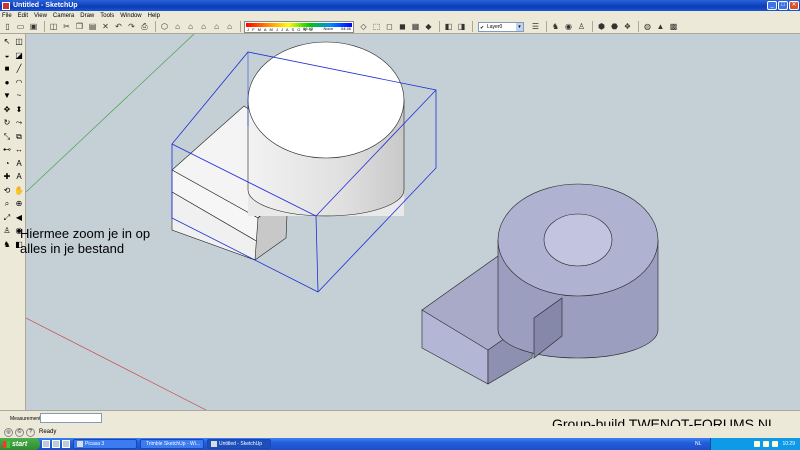 Image resolution: width=800 pixels, height=450 pixels. What do you see at coordinates (30, 432) in the screenshot?
I see `help-icon: ?` at bounding box center [30, 432].